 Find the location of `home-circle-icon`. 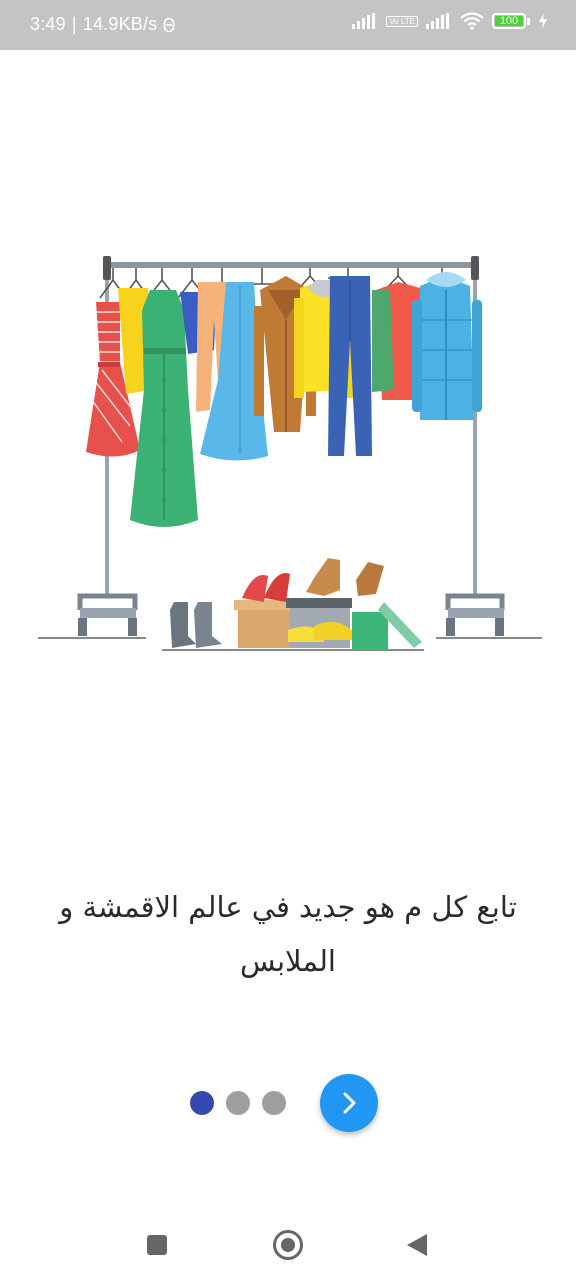

home-circle-icon is located at coordinates (288, 1245).